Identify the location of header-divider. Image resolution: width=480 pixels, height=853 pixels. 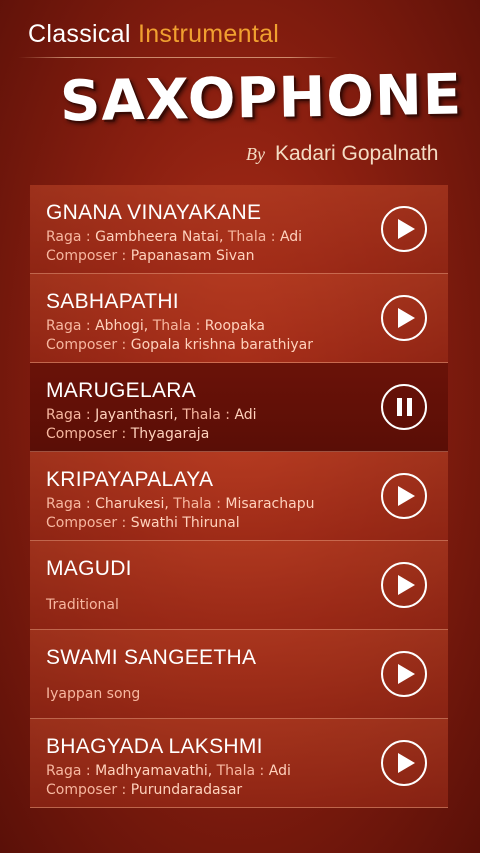
(178, 57).